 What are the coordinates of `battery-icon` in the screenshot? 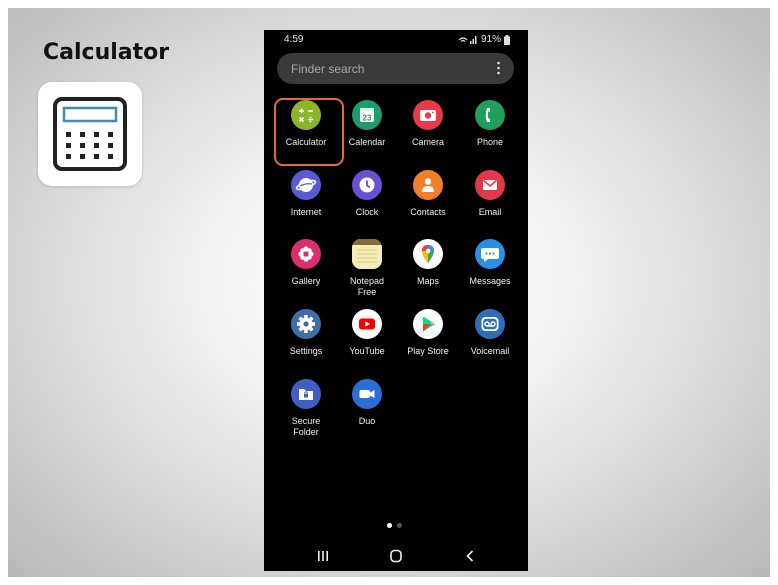 It's located at (507, 39).